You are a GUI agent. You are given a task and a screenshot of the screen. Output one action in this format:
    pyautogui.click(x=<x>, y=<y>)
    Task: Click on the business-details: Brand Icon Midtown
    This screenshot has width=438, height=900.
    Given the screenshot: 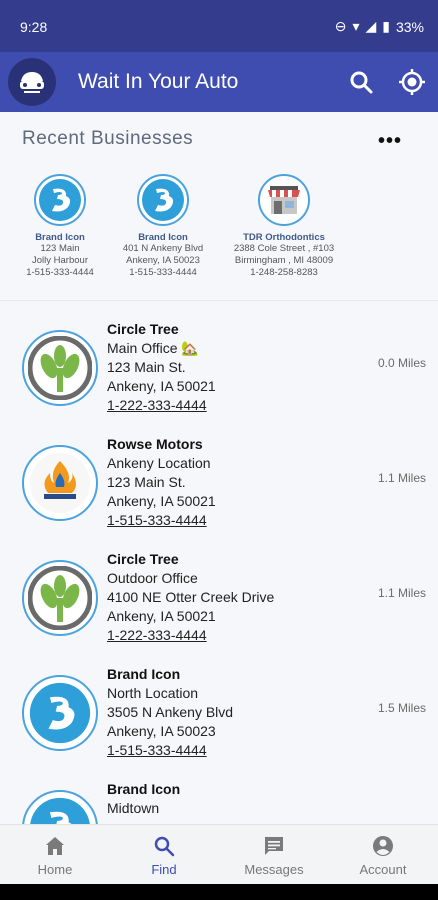 What is the action you would take?
    pyautogui.click(x=143, y=799)
    